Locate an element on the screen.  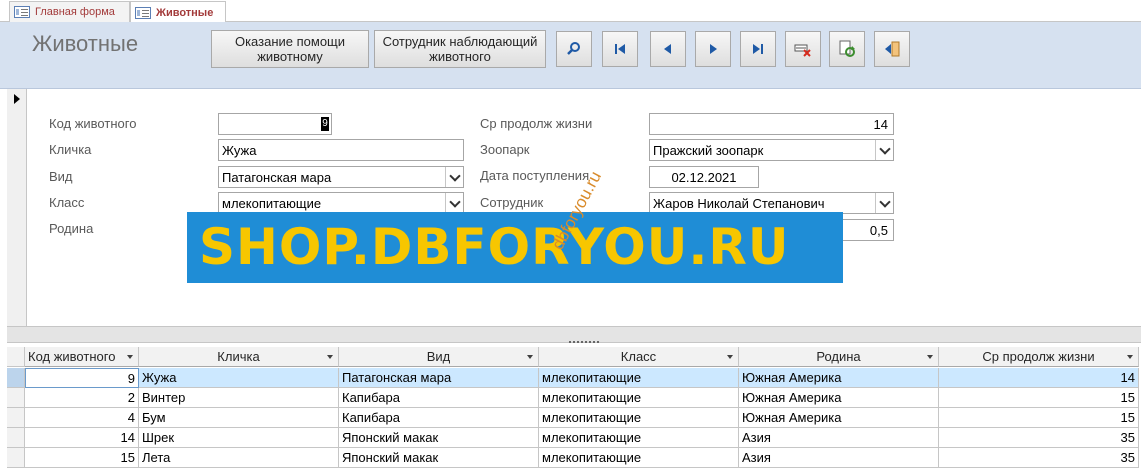
cell-kod: 15 is located at coordinates (82, 458).